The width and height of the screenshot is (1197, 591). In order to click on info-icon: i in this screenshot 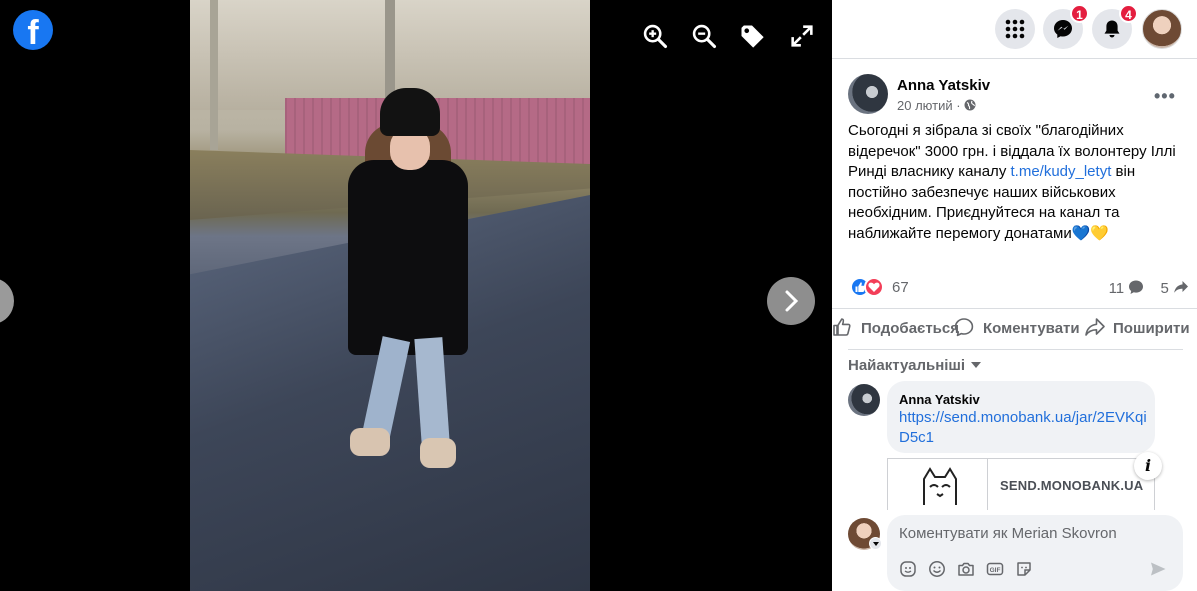, I will do `click(1148, 466)`.